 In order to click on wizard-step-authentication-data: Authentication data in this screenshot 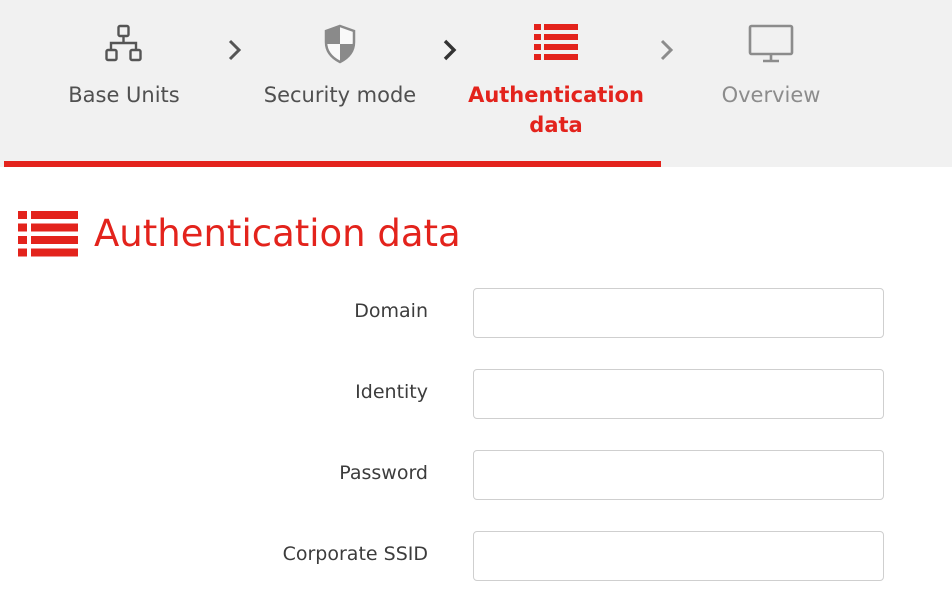, I will do `click(556, 70)`.